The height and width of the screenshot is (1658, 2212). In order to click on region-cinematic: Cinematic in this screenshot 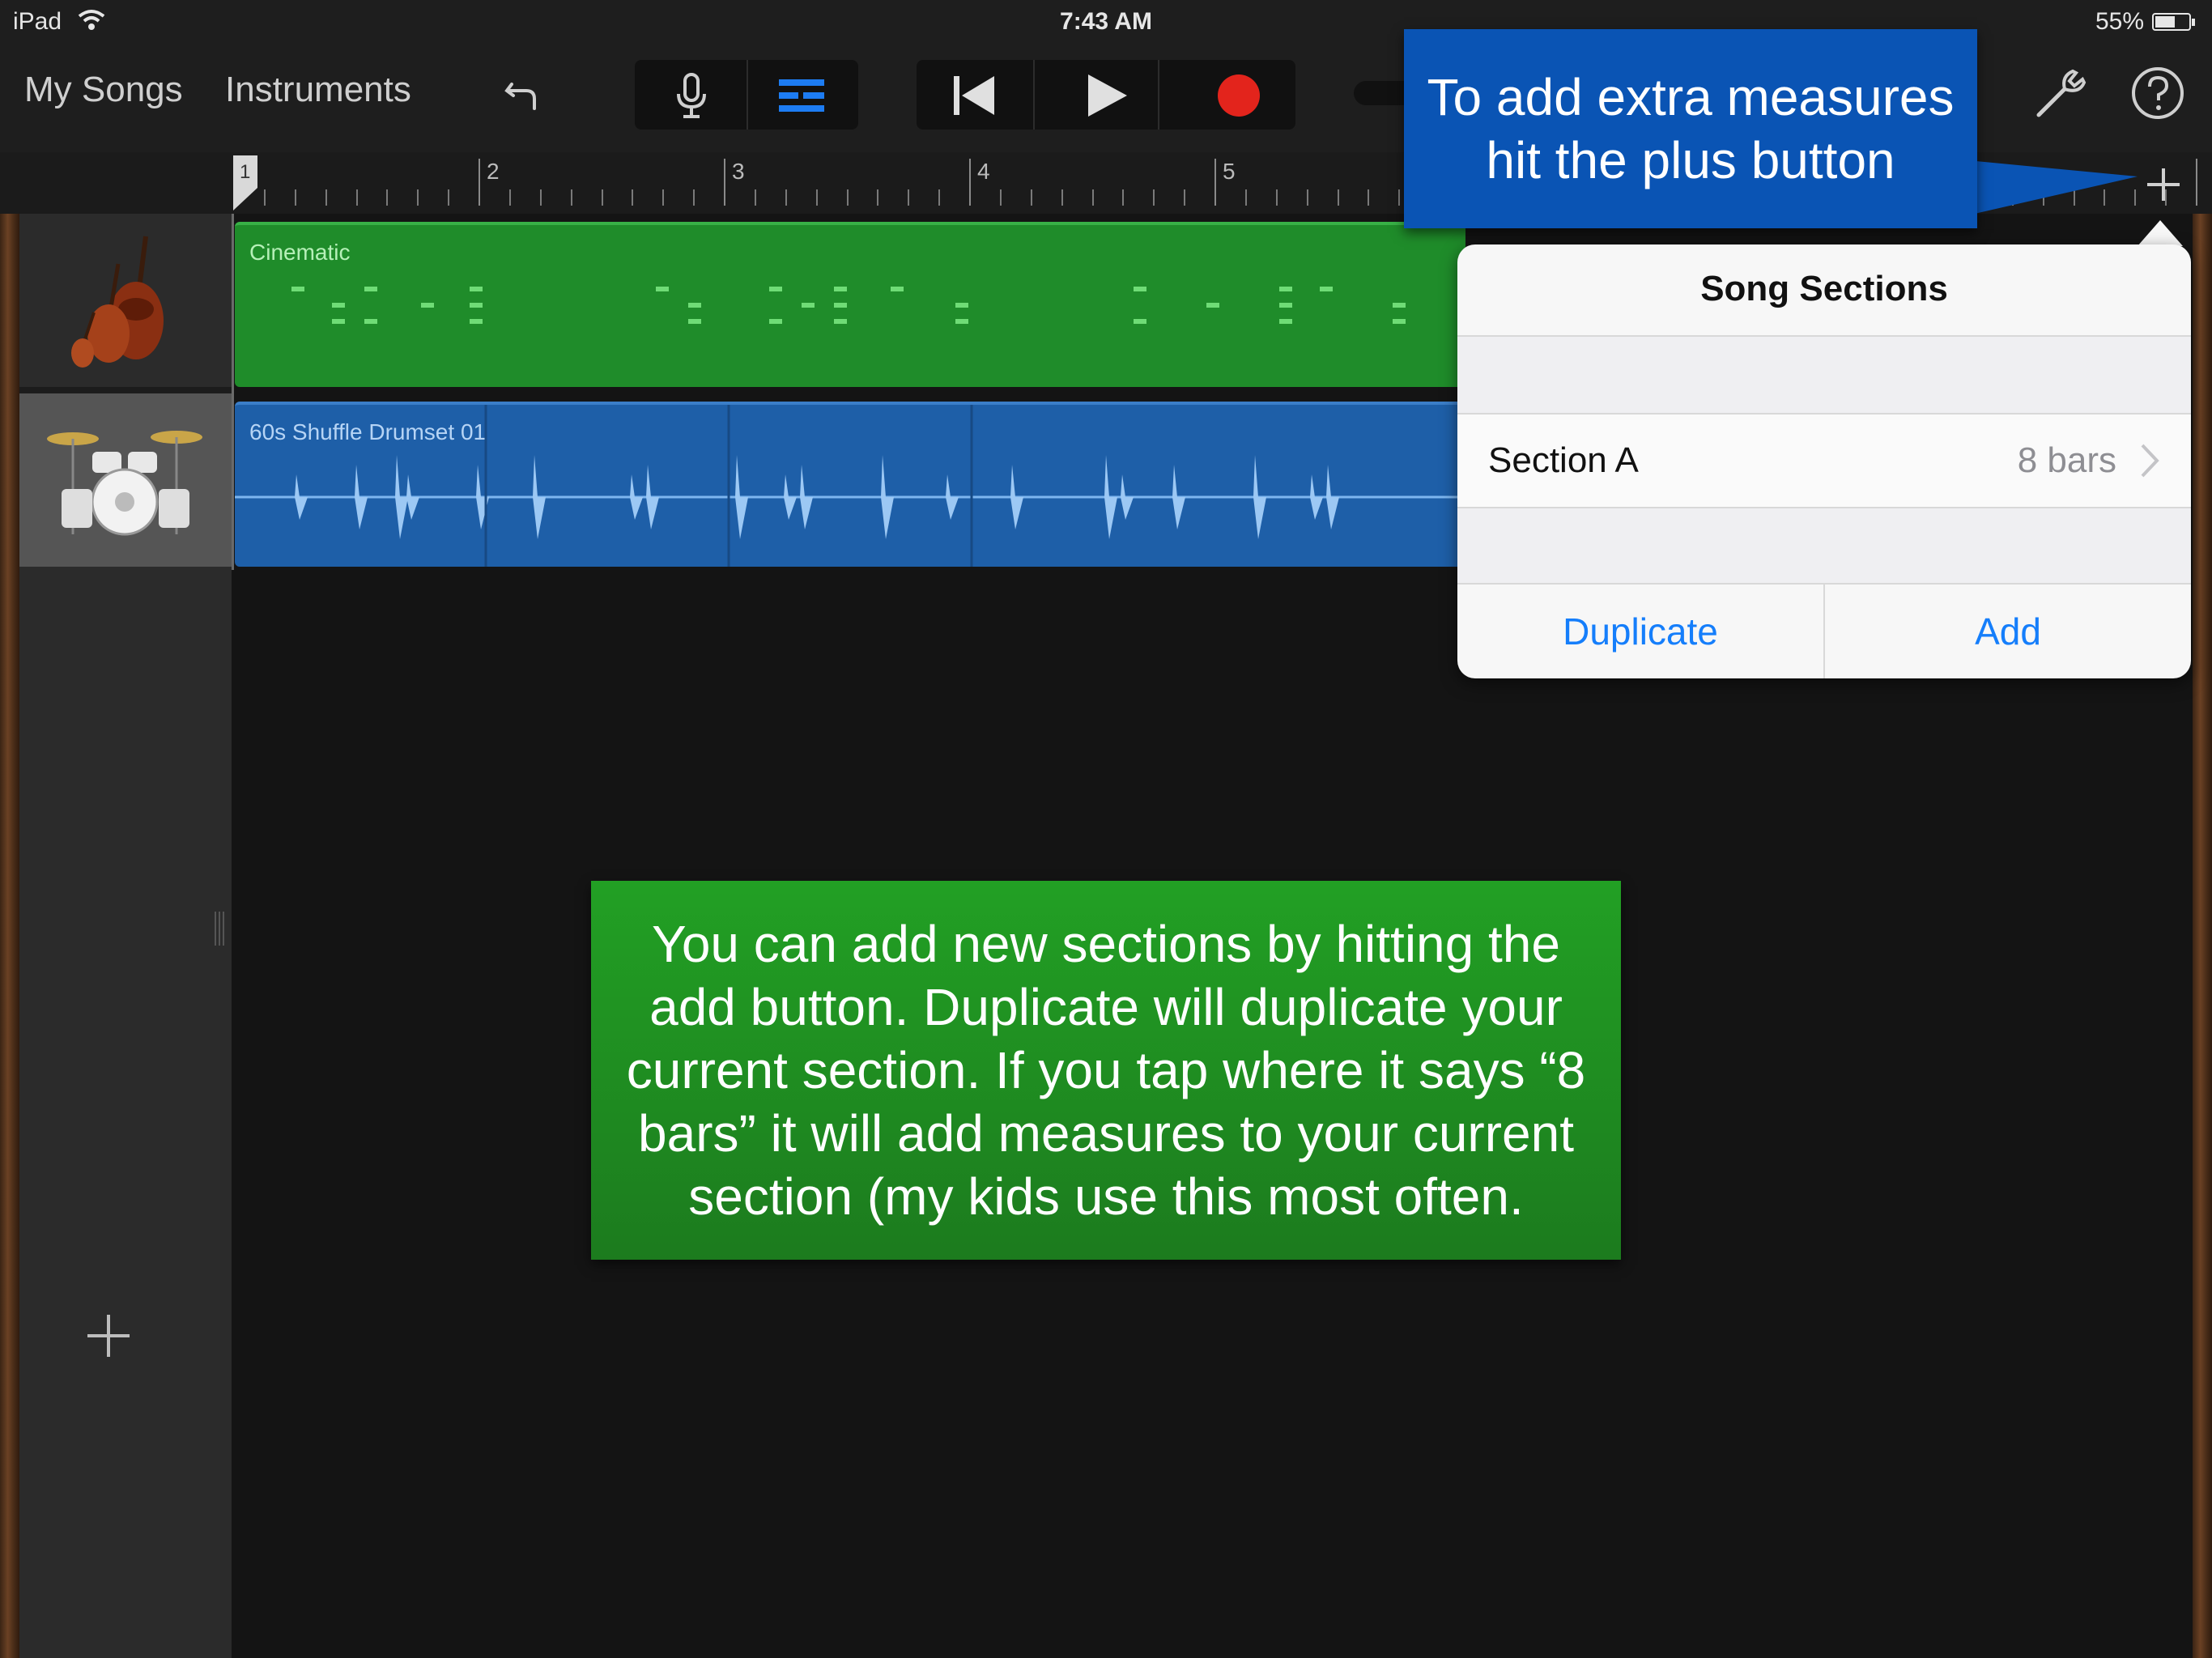, I will do `click(850, 304)`.